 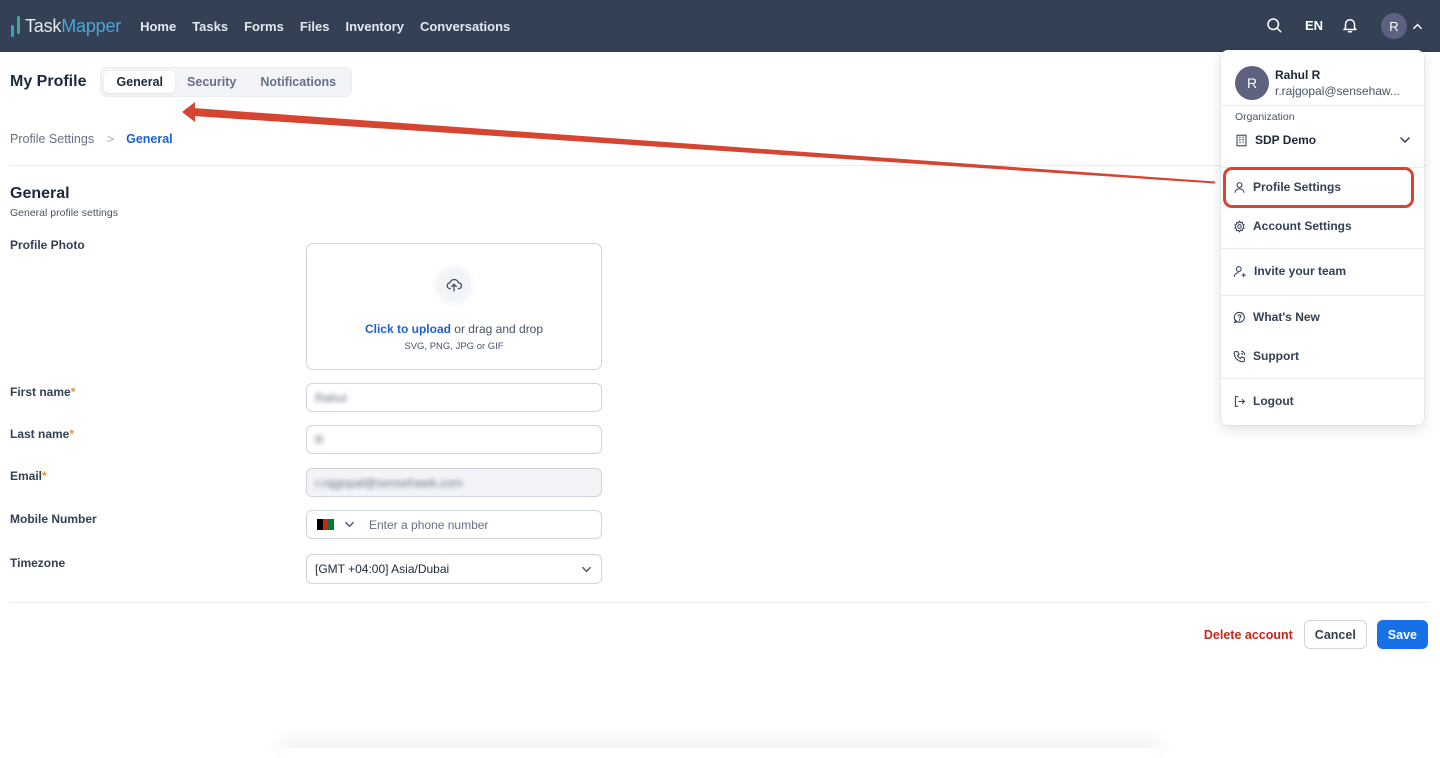 I want to click on organization-label: Organization, so click(x=1265, y=117).